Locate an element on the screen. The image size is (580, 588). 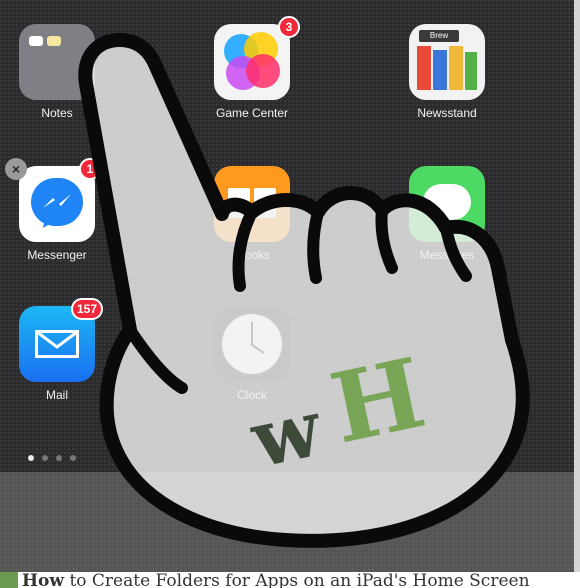
app-label: iBooks is located at coordinates (252, 255).